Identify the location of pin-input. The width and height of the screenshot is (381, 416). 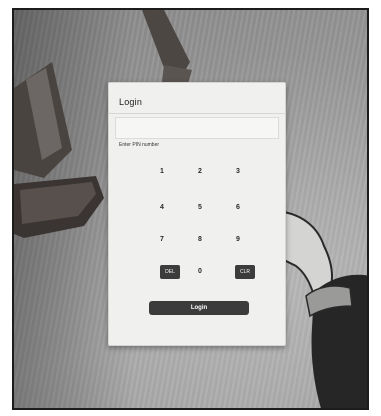
(197, 128).